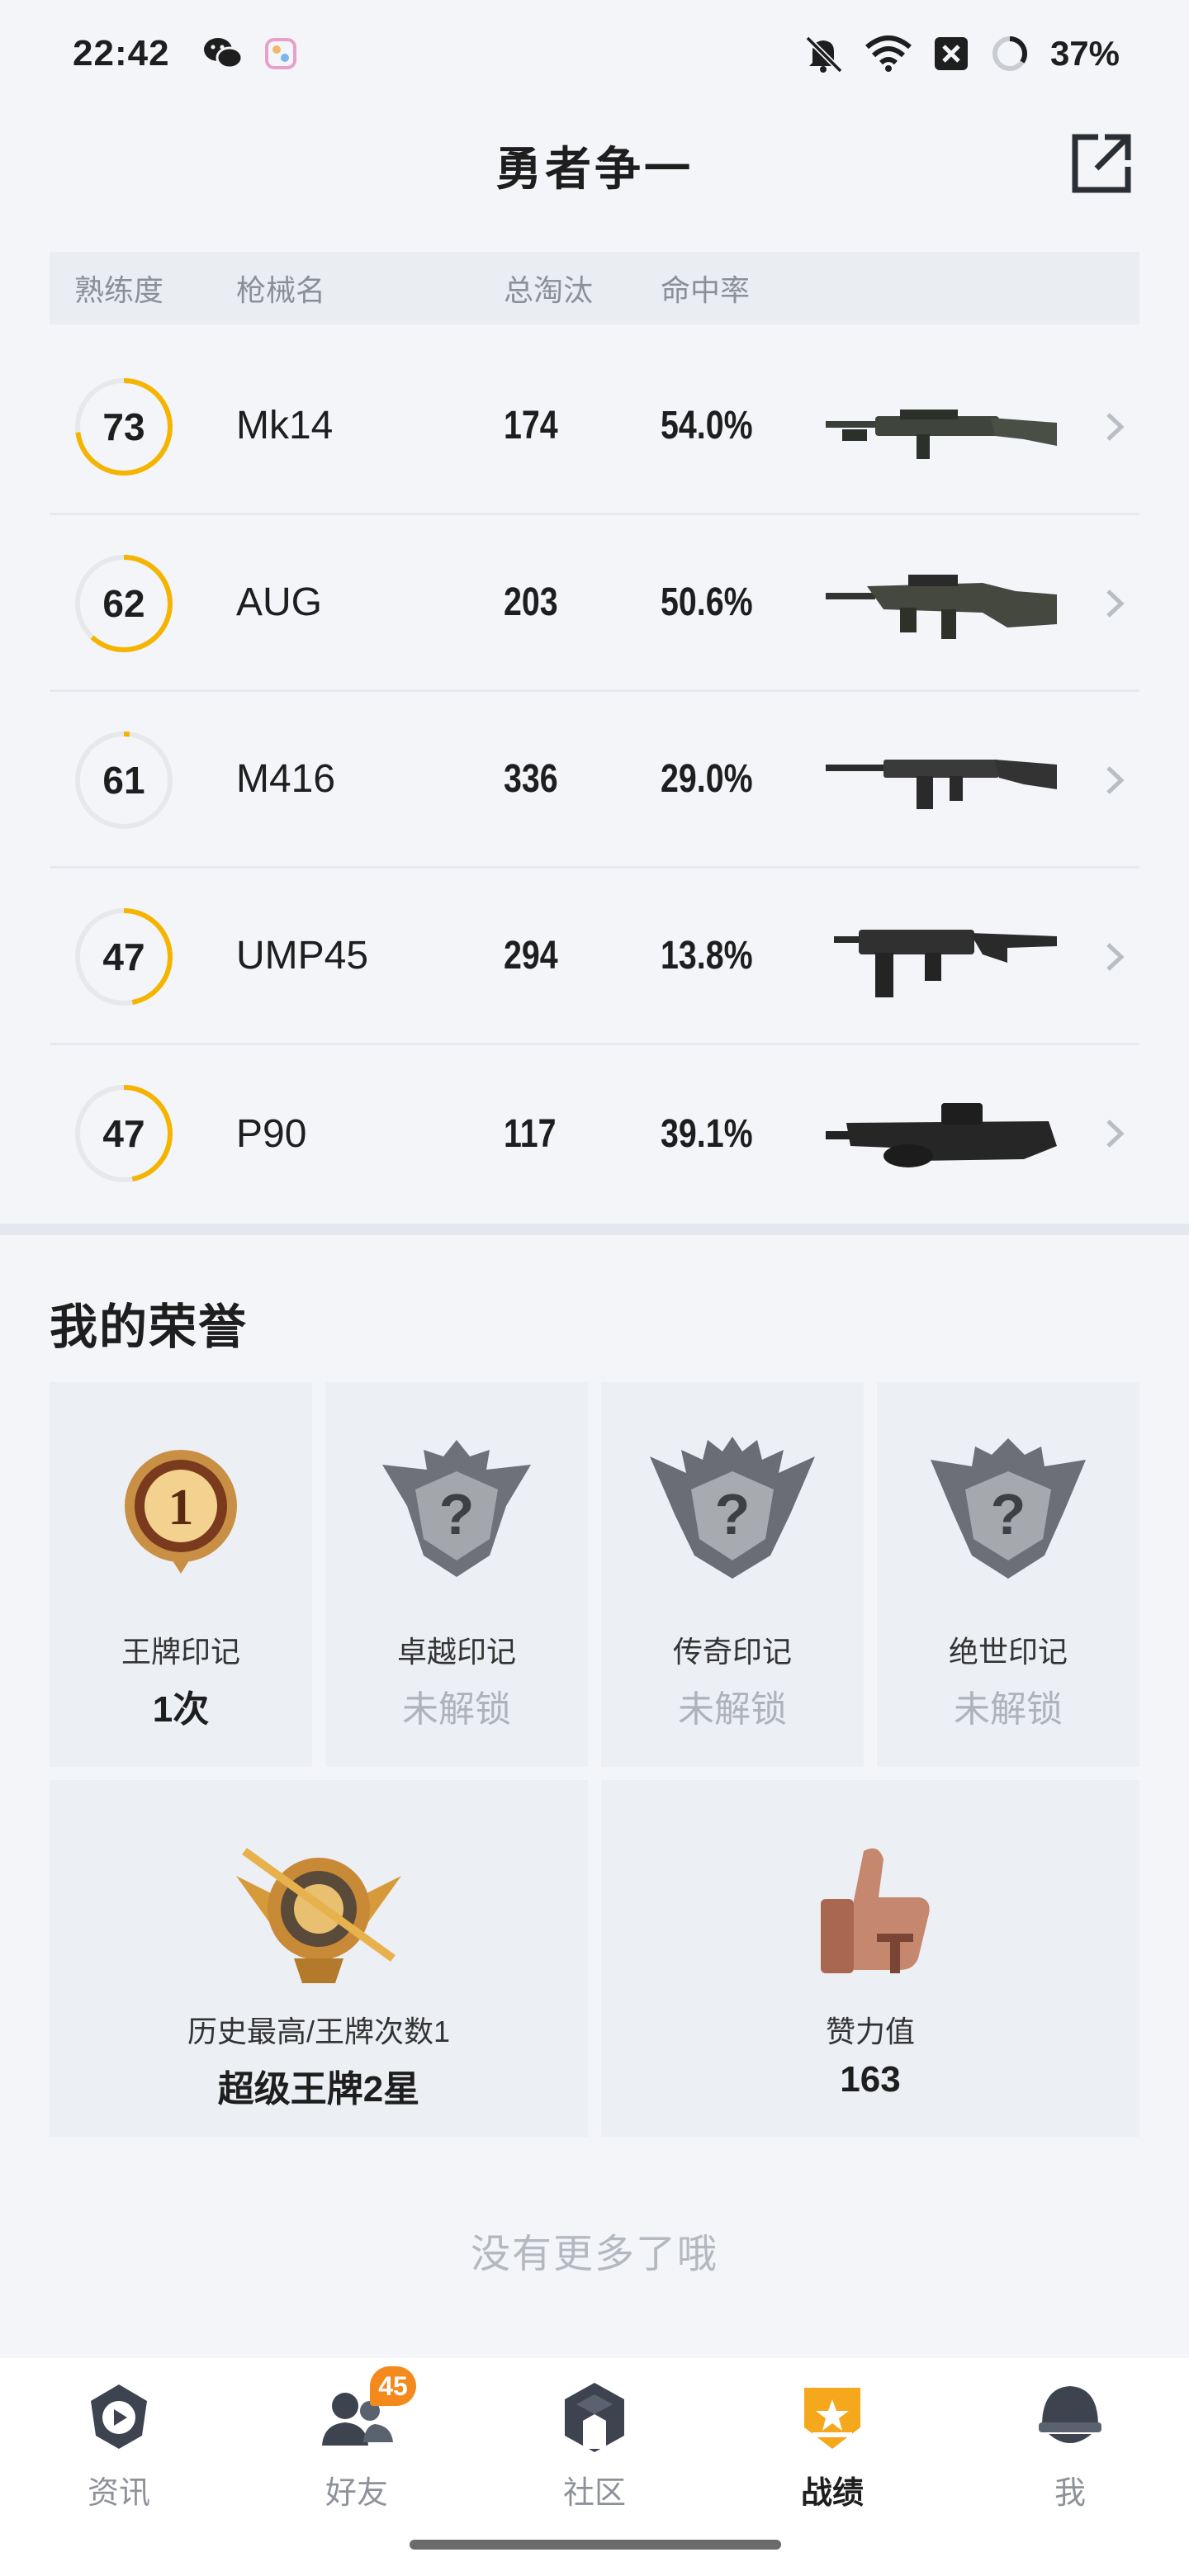  I want to click on likes-card: 赞力值 163, so click(870, 1958).